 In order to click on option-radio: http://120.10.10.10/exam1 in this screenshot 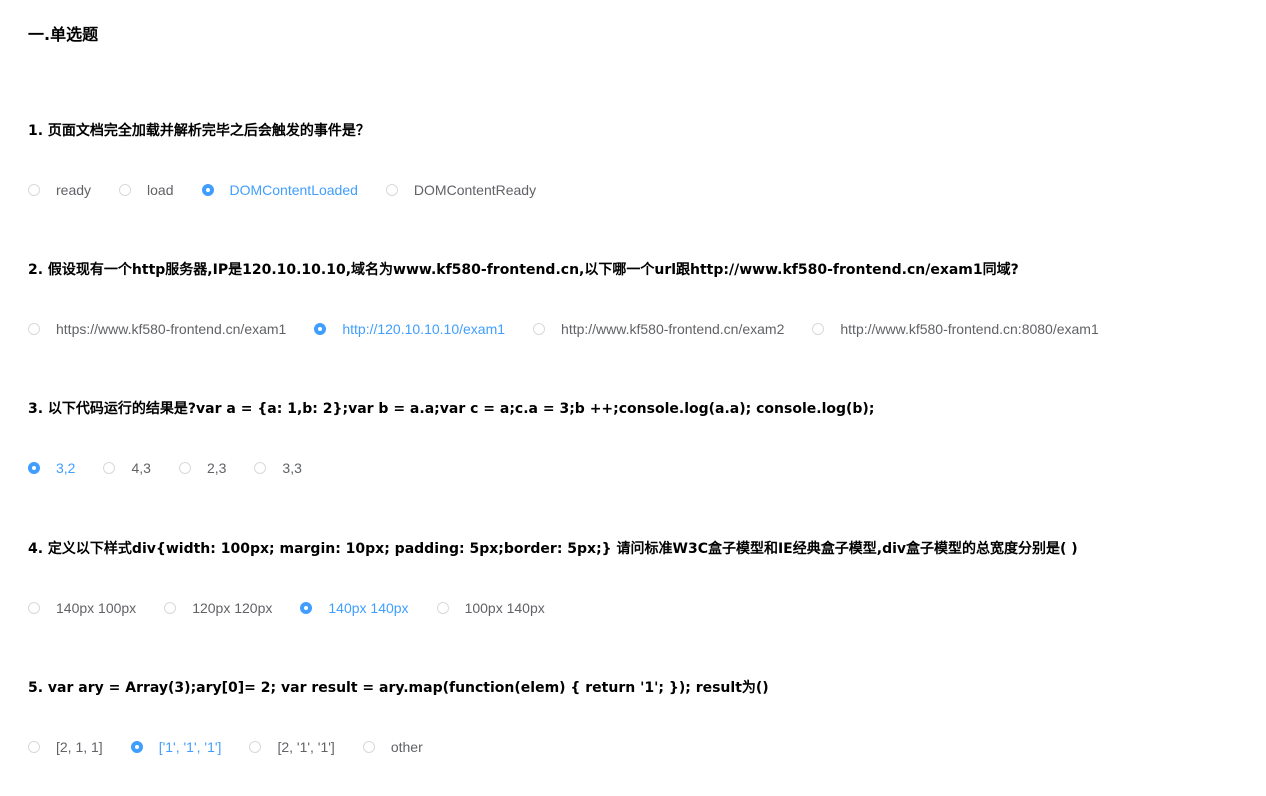, I will do `click(409, 329)`.